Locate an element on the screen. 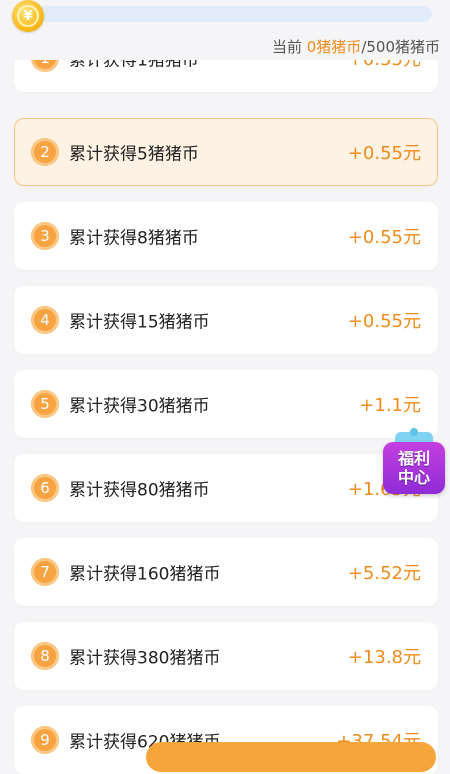 Image resolution: width=450 pixels, height=774 pixels. welfare-center-line1: 福利 is located at coordinates (413, 458).